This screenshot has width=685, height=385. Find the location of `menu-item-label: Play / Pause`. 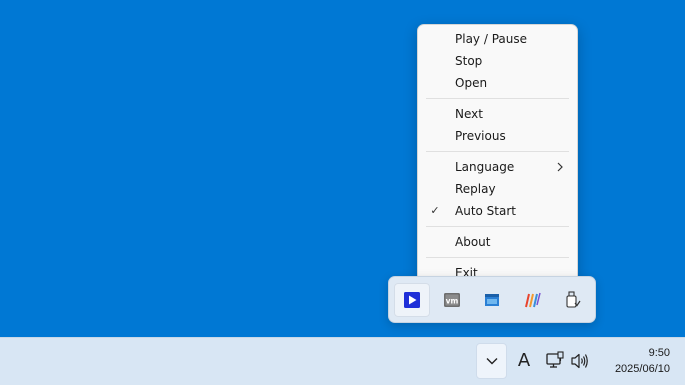

menu-item-label: Play / Pause is located at coordinates (491, 39).